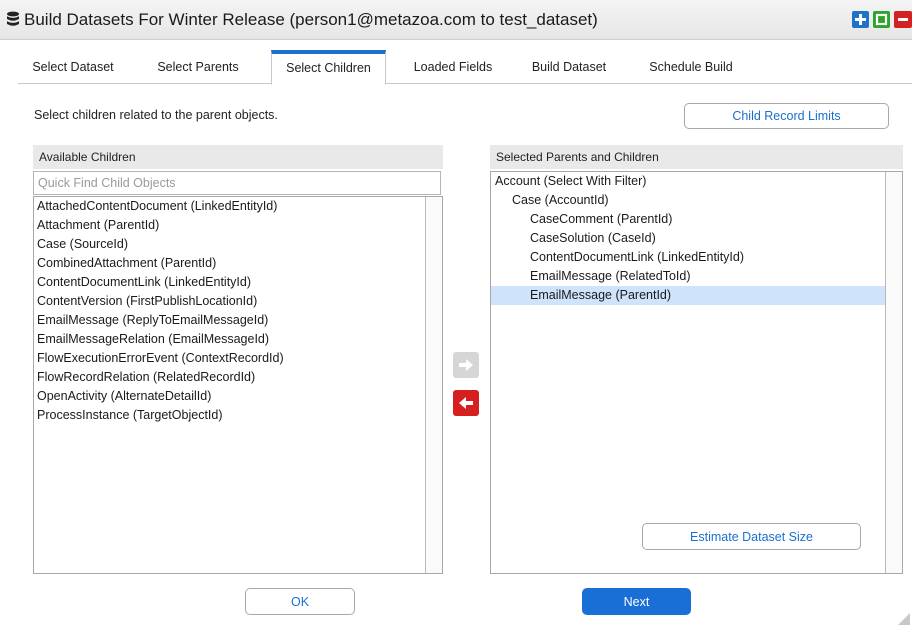  What do you see at coordinates (151, 320) in the screenshot?
I see `list-item: EmailMessage (ReplyToEmailMessageId)` at bounding box center [151, 320].